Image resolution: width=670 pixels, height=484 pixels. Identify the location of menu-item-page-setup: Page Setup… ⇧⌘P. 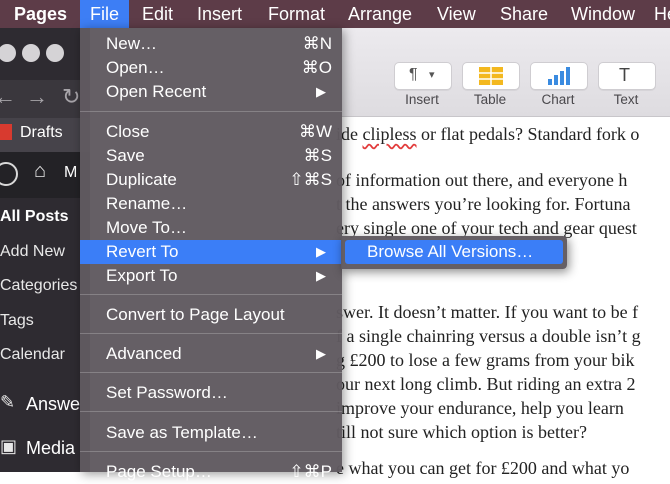
(211, 472).